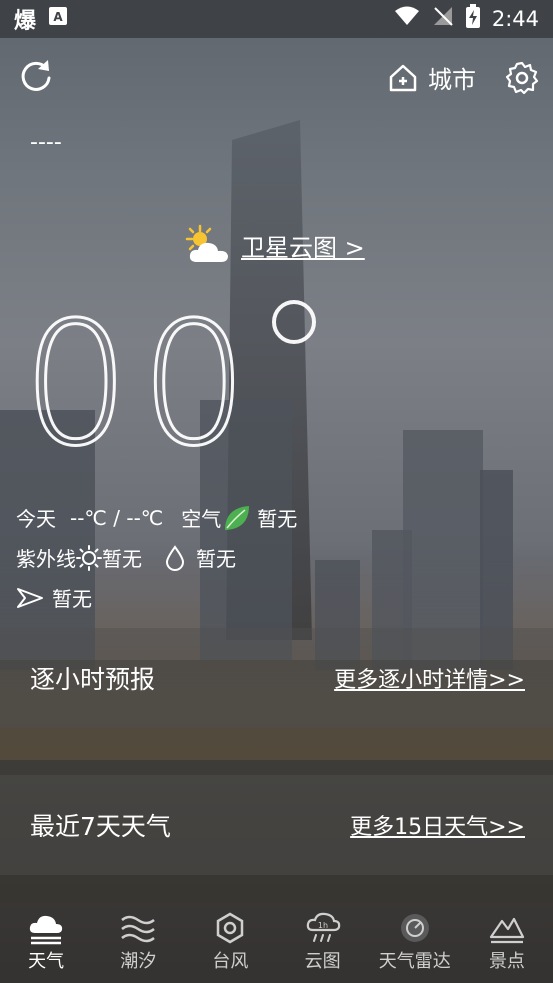  What do you see at coordinates (100, 826) in the screenshot?
I see `week-forecast-title: 最近7天天气` at bounding box center [100, 826].